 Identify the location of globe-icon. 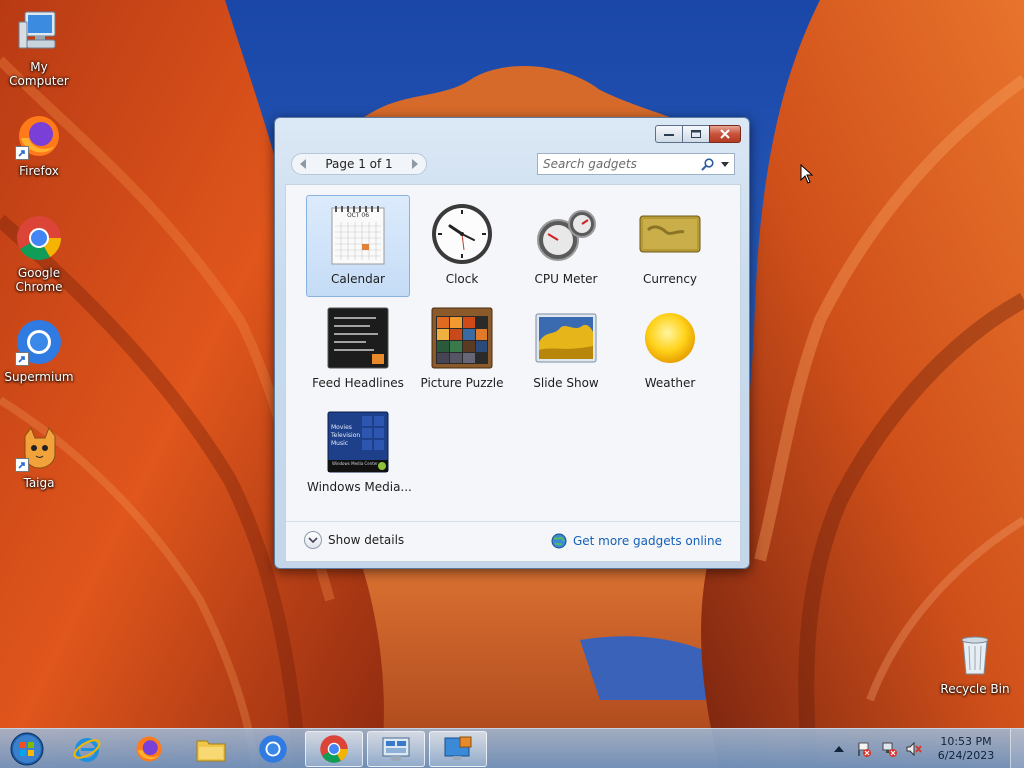
(559, 541).